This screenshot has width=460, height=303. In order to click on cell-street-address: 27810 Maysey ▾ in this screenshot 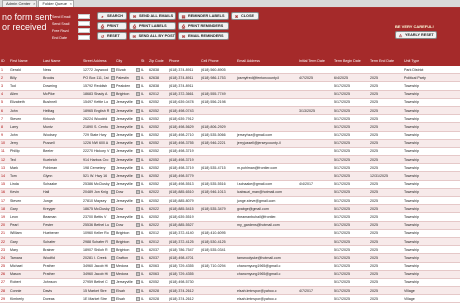, I will do `click(98, 200)`.